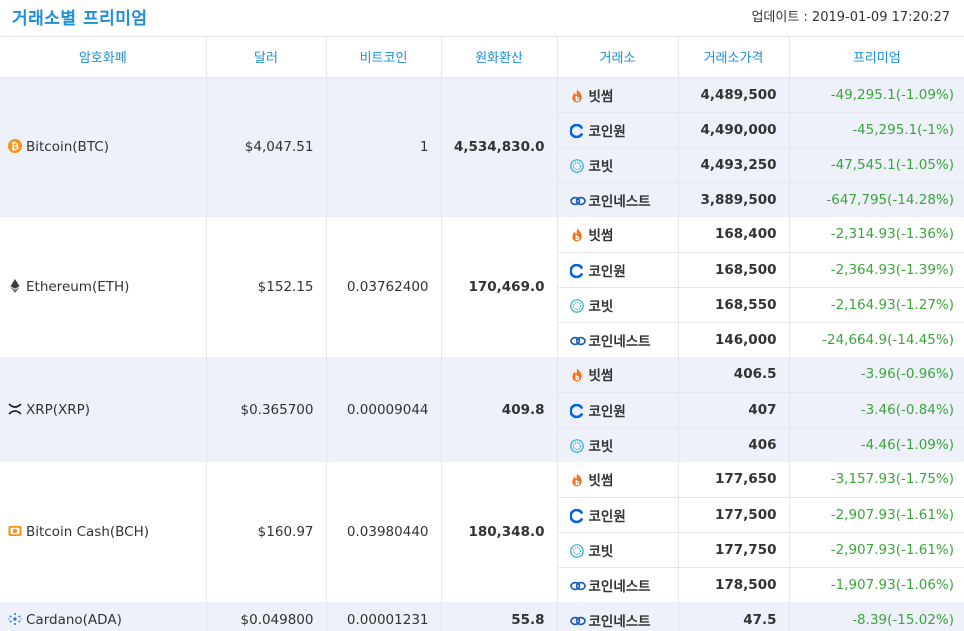  What do you see at coordinates (618, 57) in the screenshot?
I see `column-header-exchange: 거래소` at bounding box center [618, 57].